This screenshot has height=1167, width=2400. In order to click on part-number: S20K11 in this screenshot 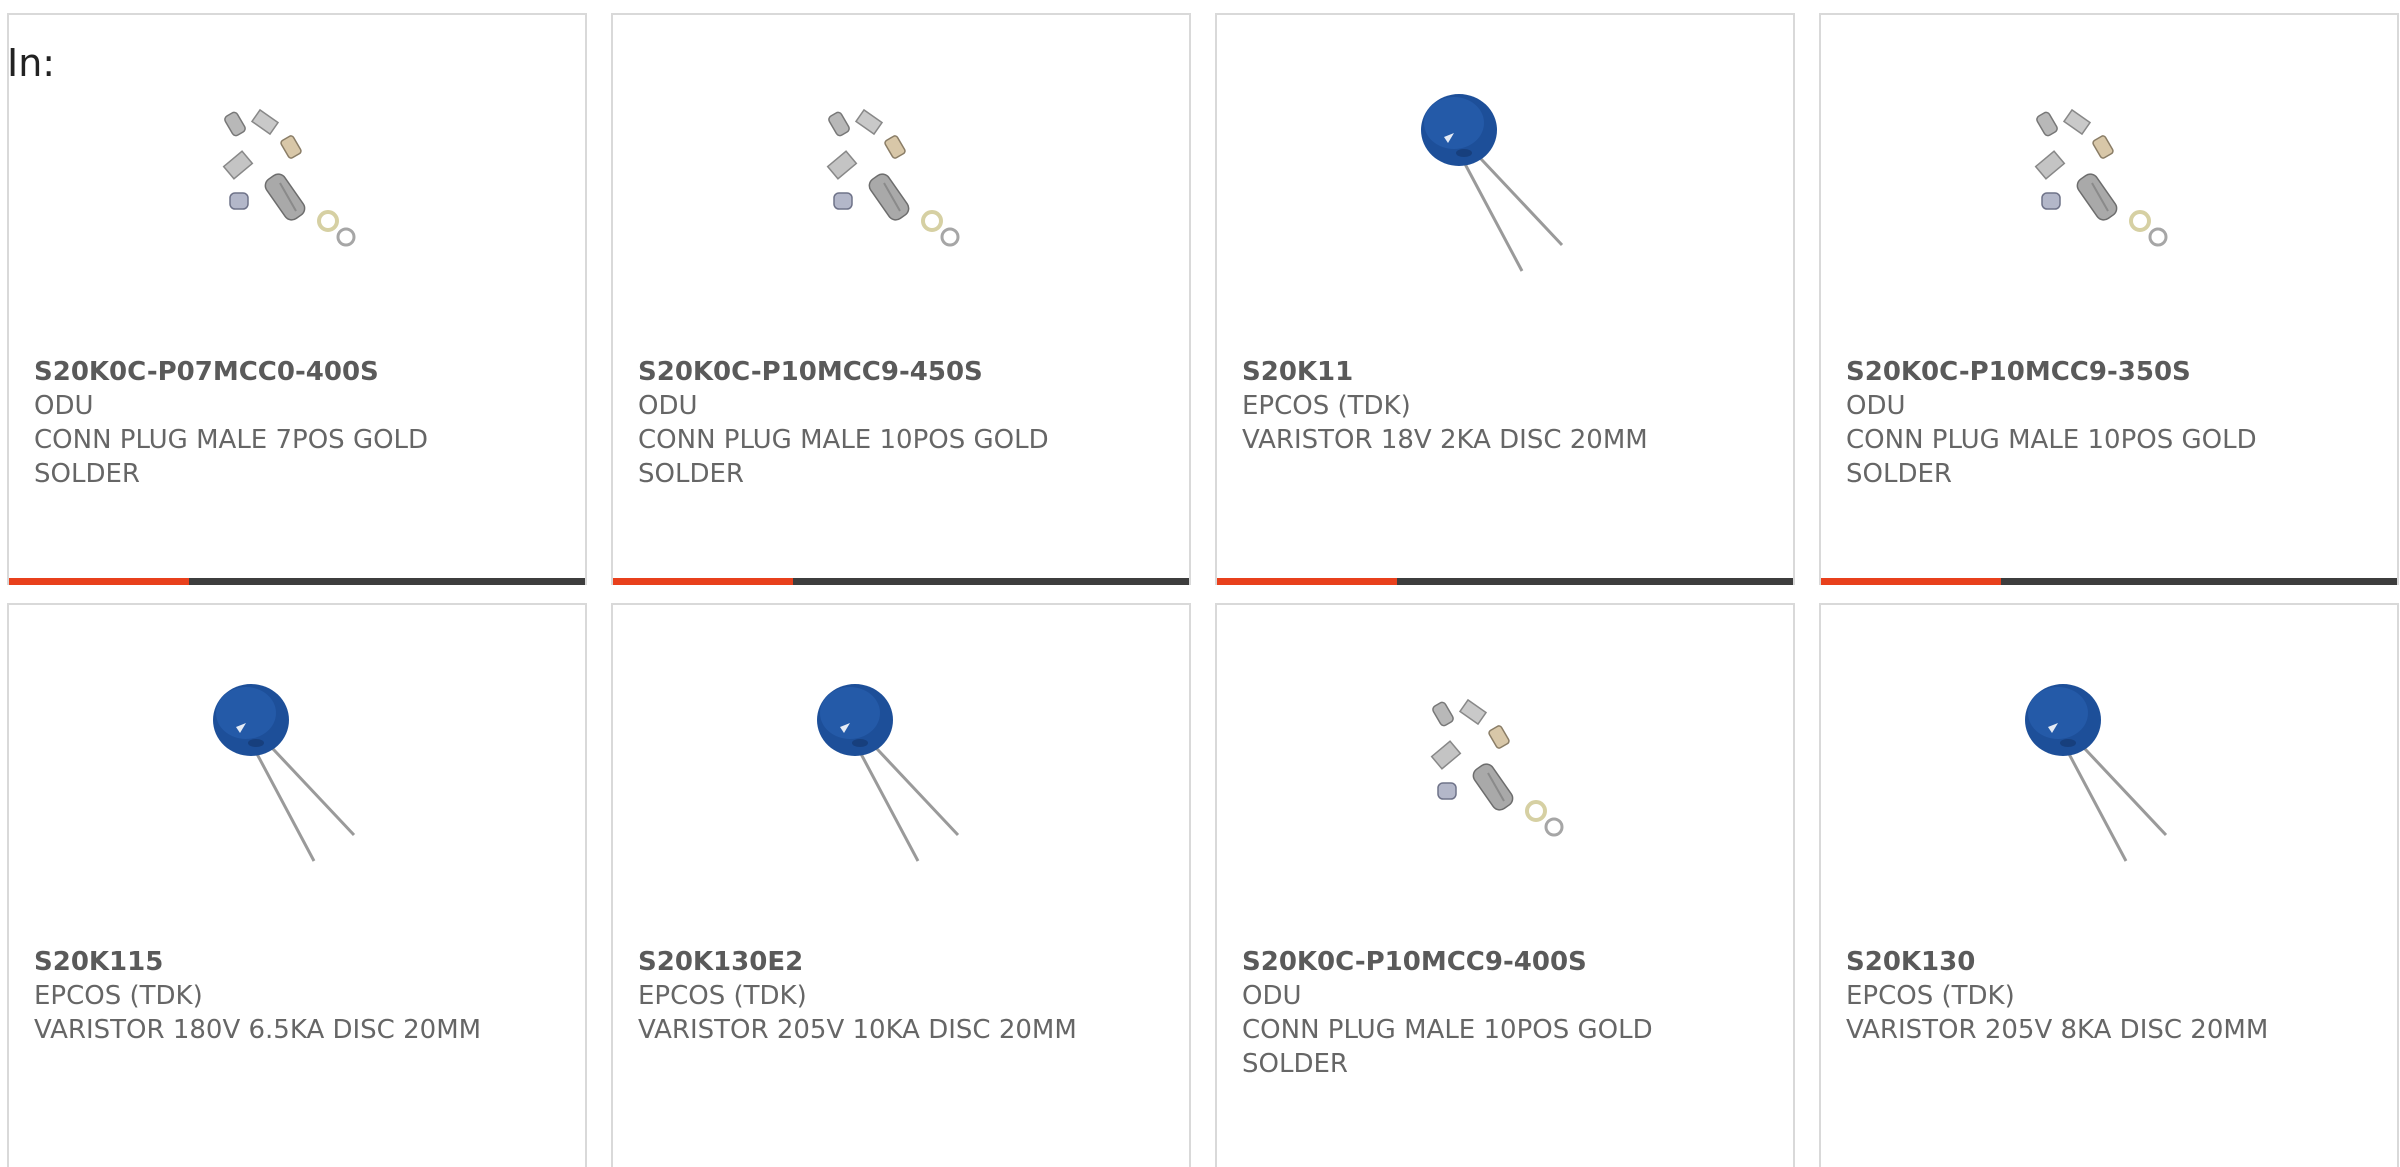, I will do `click(1492, 372)`.